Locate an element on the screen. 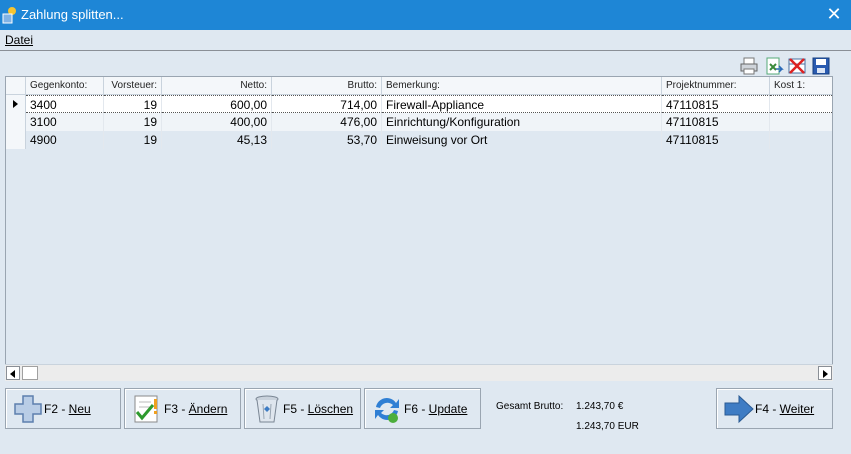  next-button-label: Weiter is located at coordinates (797, 409).